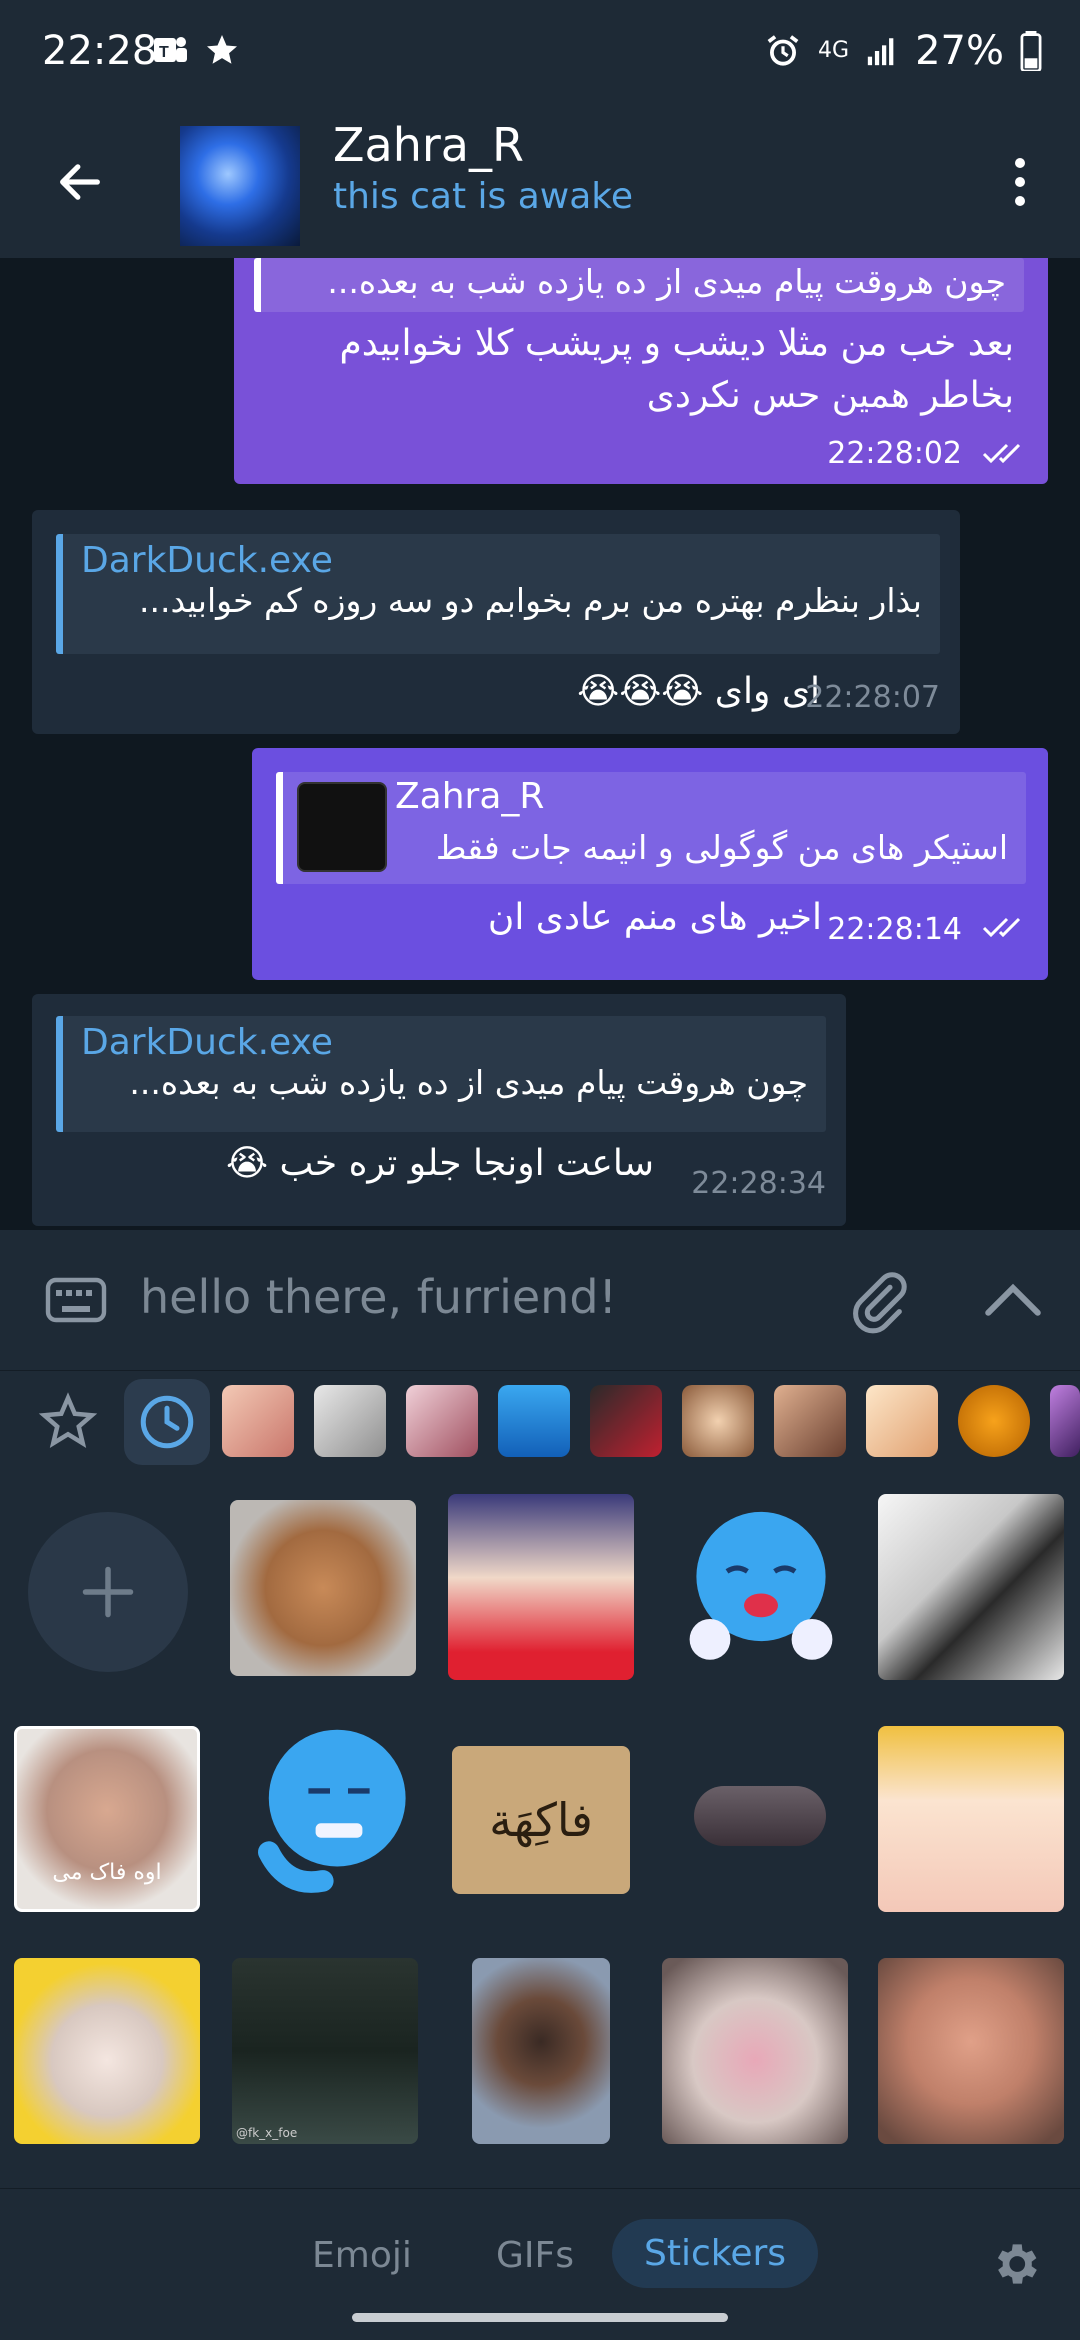 This screenshot has height=2340, width=1080. I want to click on battery-percent: 27%, so click(959, 51).